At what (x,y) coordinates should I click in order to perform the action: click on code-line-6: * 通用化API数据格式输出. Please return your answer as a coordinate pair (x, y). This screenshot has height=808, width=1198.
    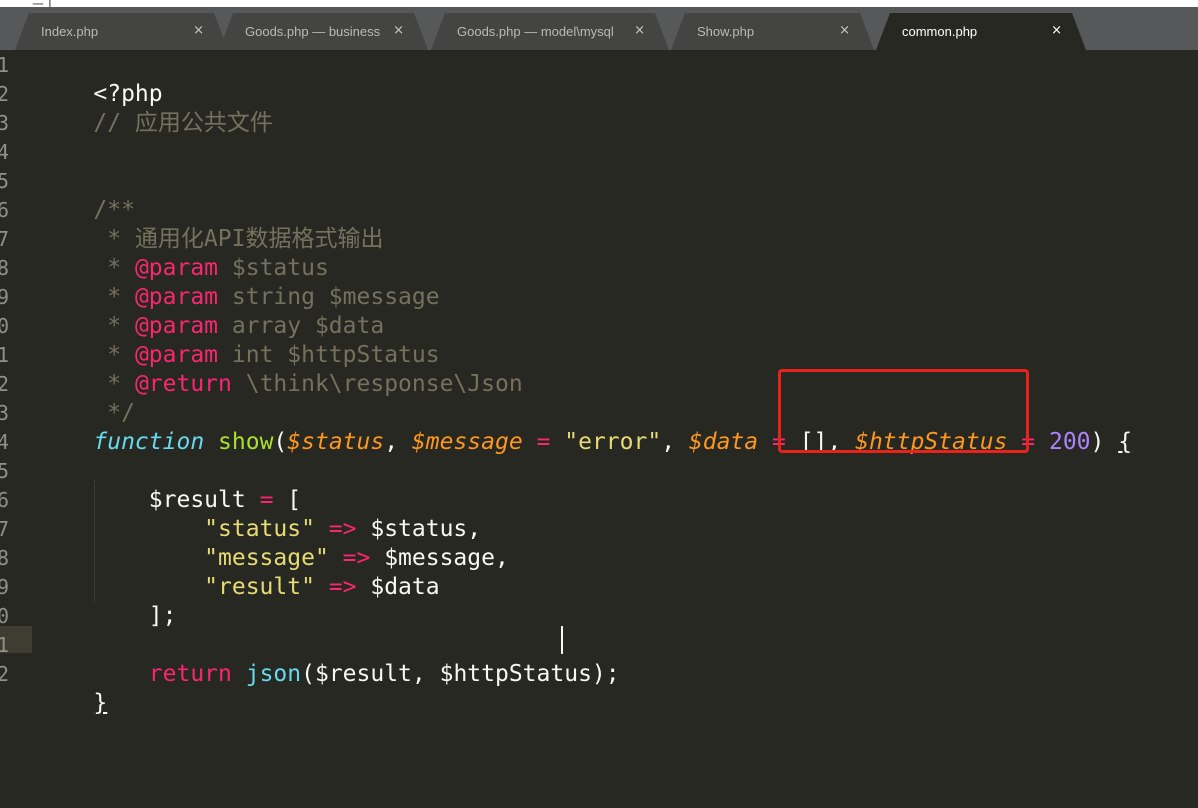
    Looking at the image, I should click on (238, 239).